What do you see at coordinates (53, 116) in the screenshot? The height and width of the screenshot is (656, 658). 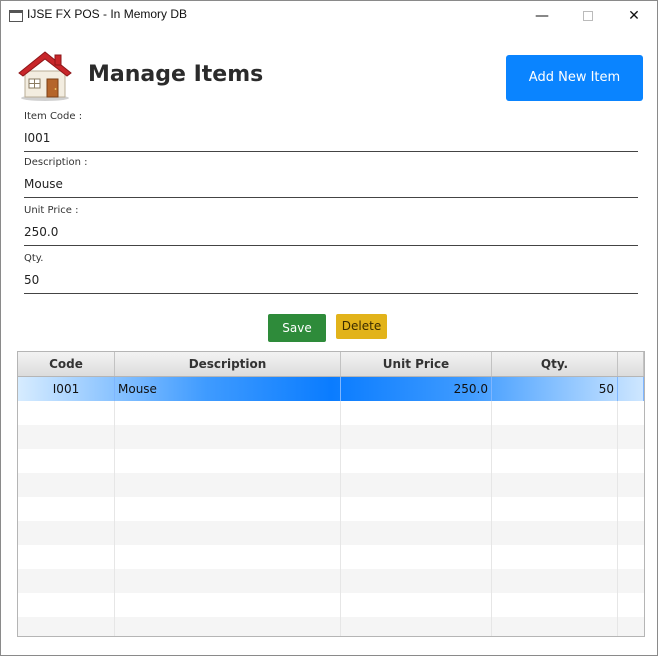 I see `item-code-label: Item Code :` at bounding box center [53, 116].